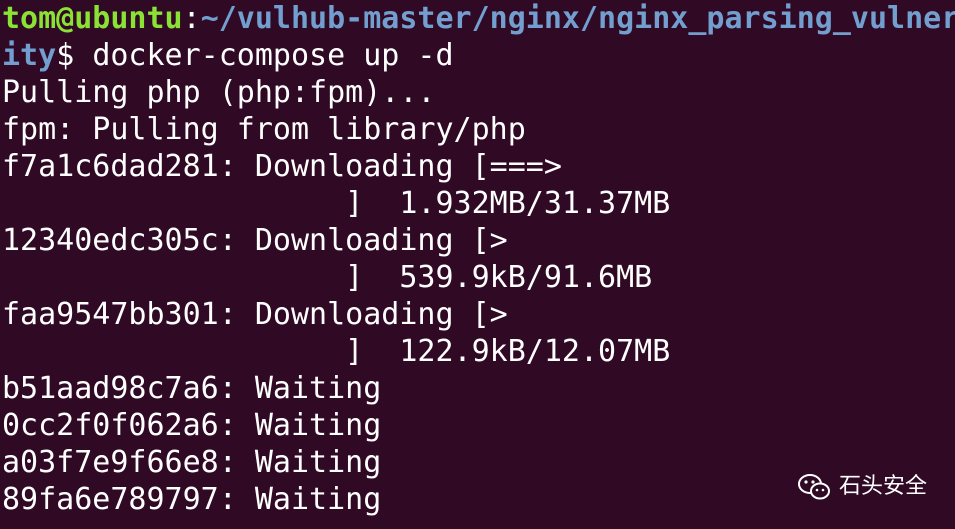 The image size is (955, 529). What do you see at coordinates (255, 240) in the screenshot?
I see `output-line: 12340edc305c: Downloading [>` at bounding box center [255, 240].